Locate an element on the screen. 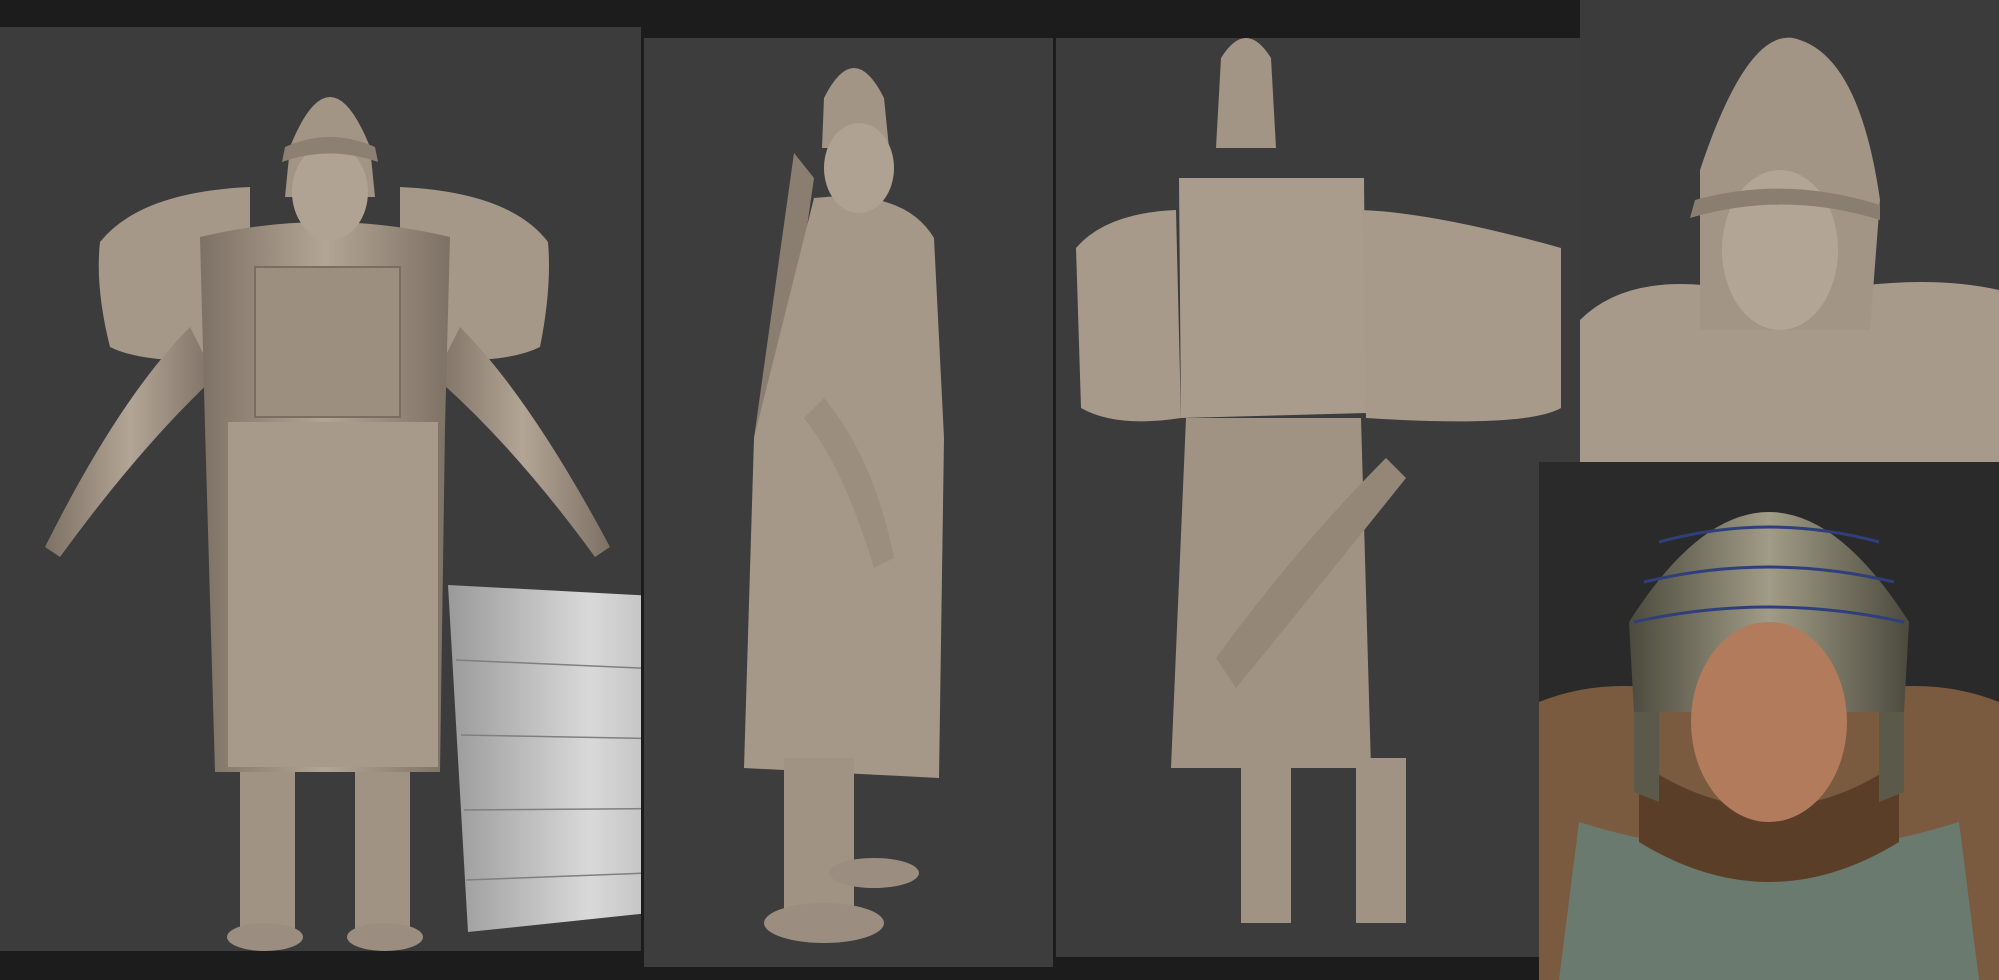 The height and width of the screenshot is (980, 1999). head-sculpt is located at coordinates (1789, 251).